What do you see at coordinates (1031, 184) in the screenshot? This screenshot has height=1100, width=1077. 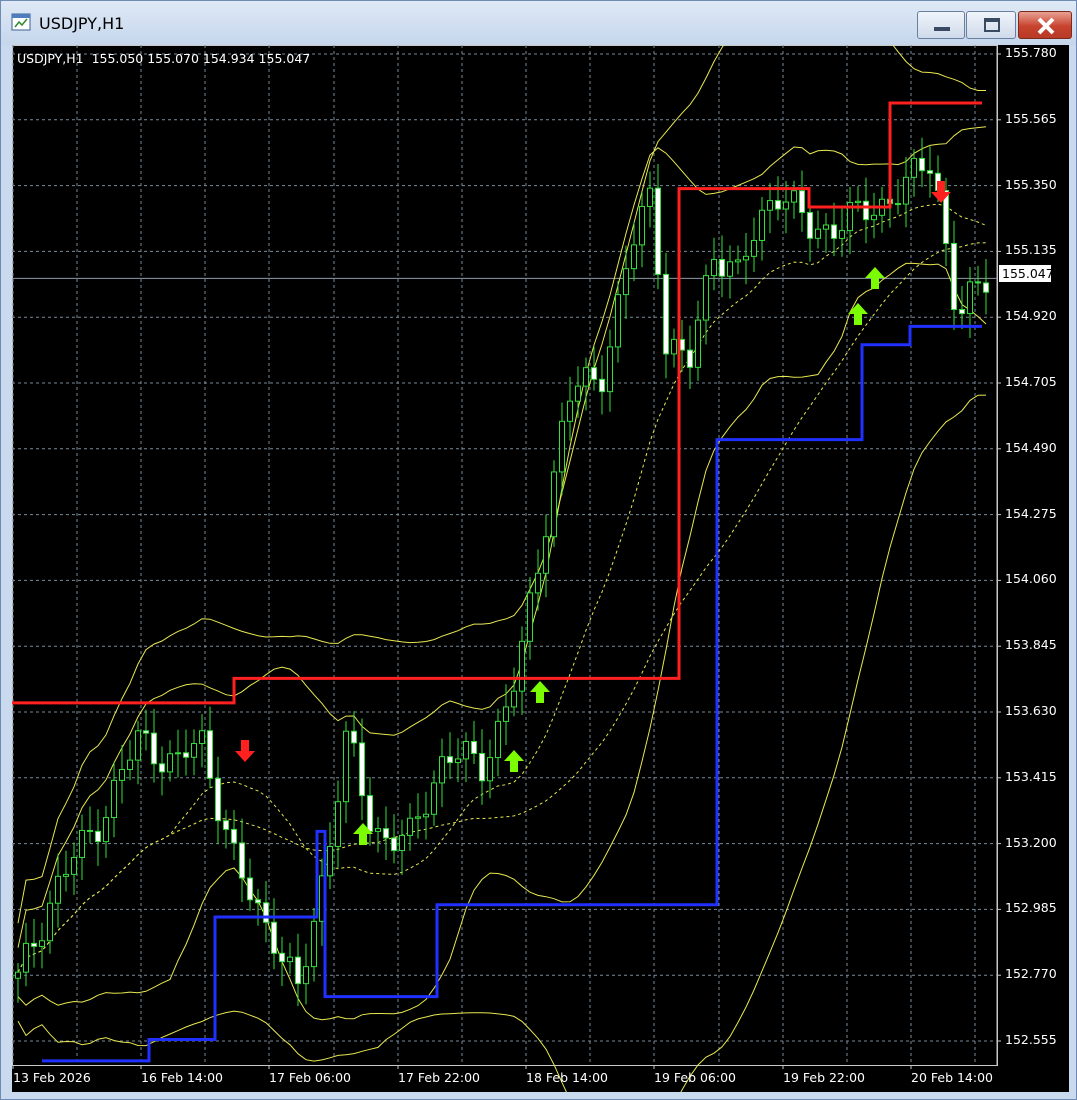 I see `price-axis-label: 155.350` at bounding box center [1031, 184].